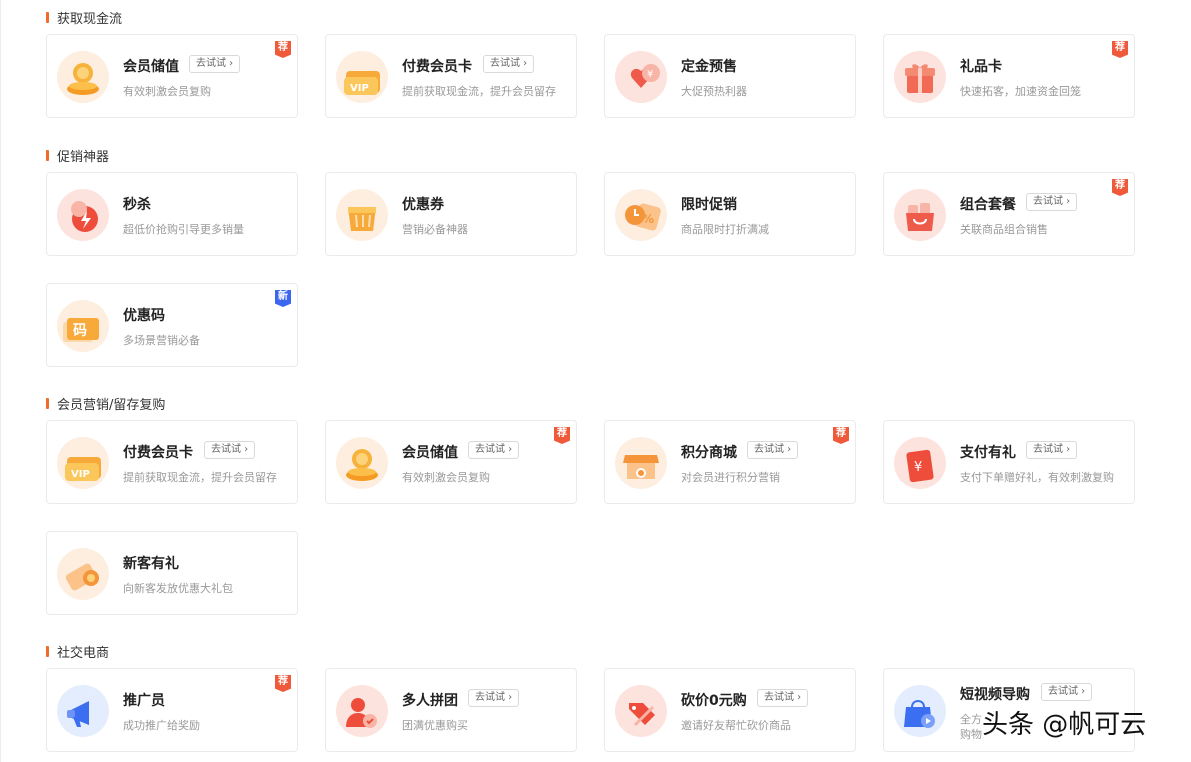  Describe the element at coordinates (83, 711) in the screenshot. I see `megaphone-icon` at that location.